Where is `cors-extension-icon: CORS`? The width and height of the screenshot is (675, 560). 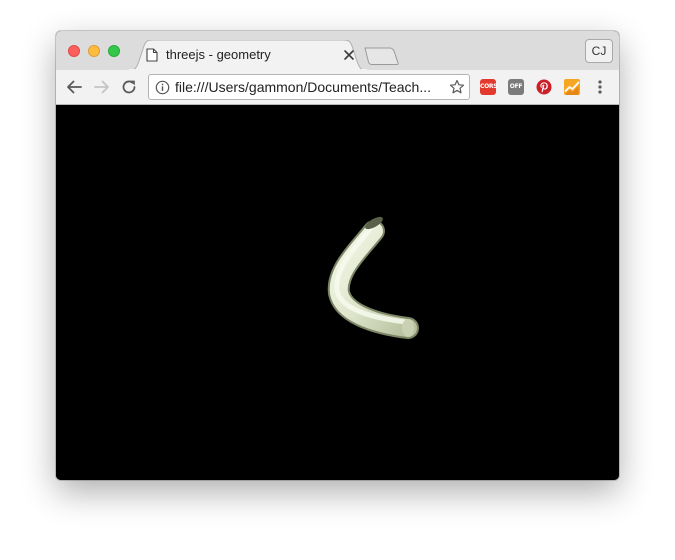
cors-extension-icon: CORS is located at coordinates (489, 87).